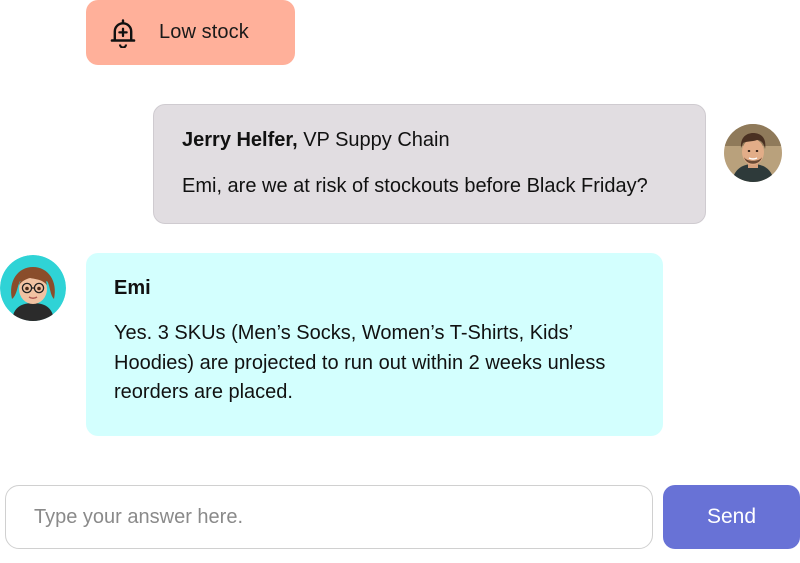 The height and width of the screenshot is (563, 800). I want to click on send-button: Send, so click(731, 517).